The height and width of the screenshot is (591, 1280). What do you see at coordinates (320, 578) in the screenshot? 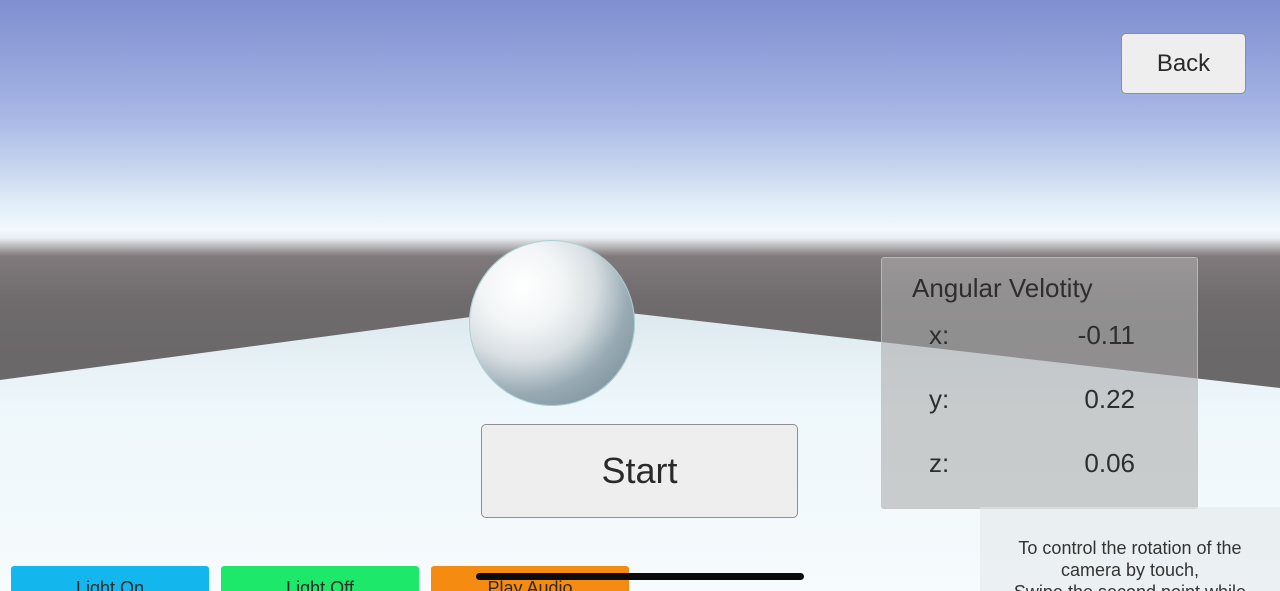
I see `light-off-button: Light Off` at bounding box center [320, 578].